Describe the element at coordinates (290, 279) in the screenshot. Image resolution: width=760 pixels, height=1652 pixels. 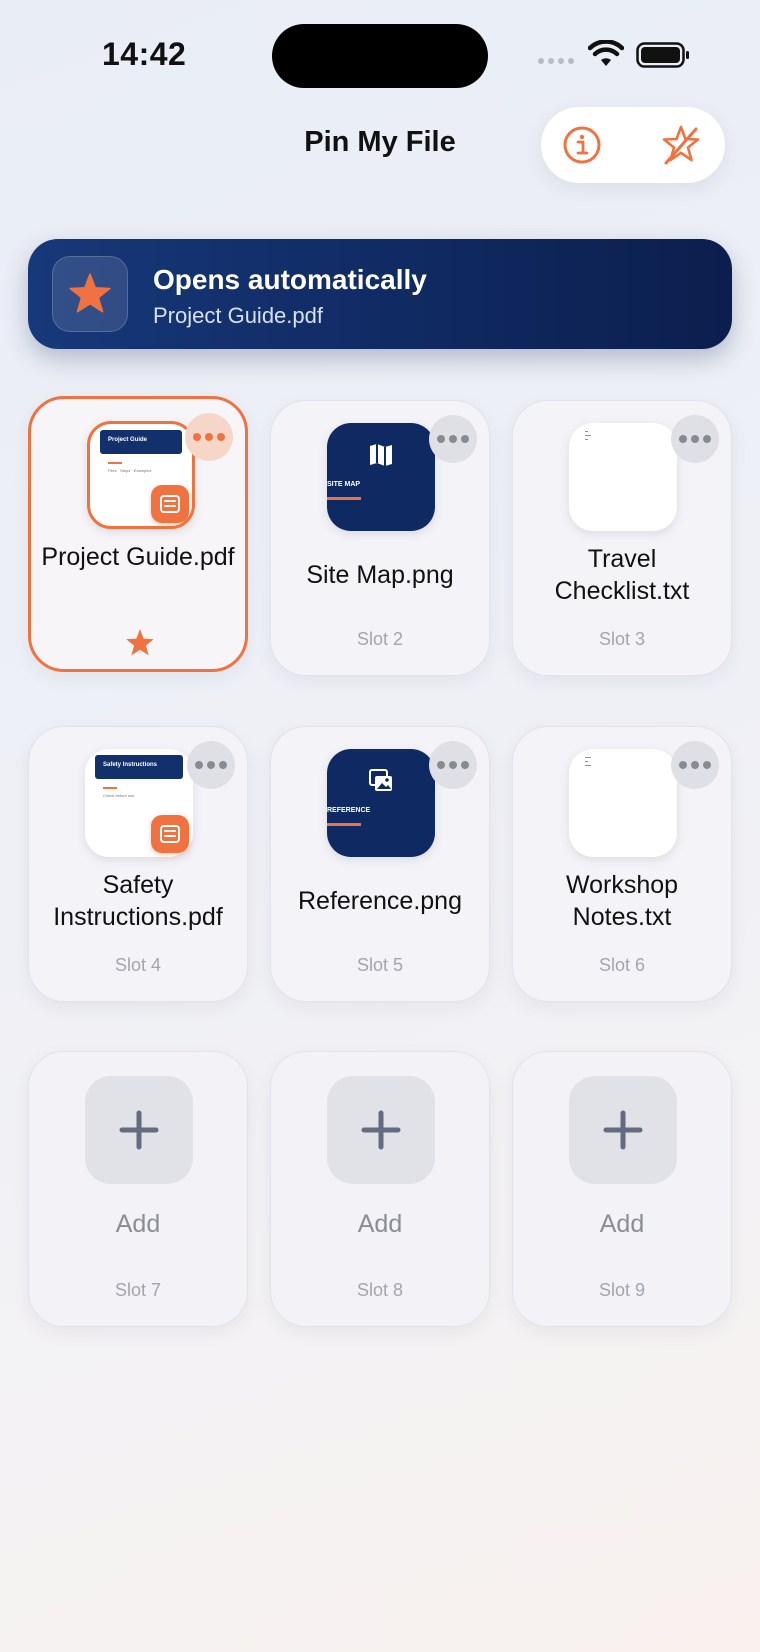
I see `banner-title: Opens automatically` at that location.